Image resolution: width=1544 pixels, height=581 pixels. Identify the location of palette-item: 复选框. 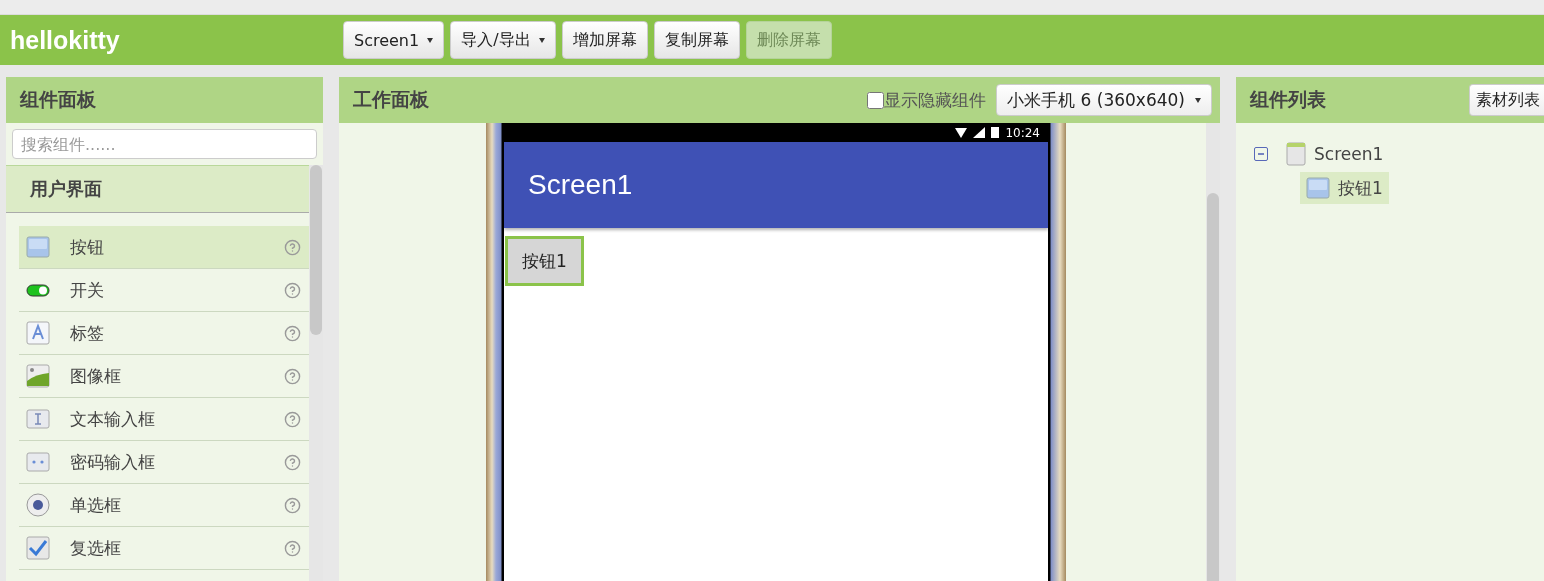
(164, 548).